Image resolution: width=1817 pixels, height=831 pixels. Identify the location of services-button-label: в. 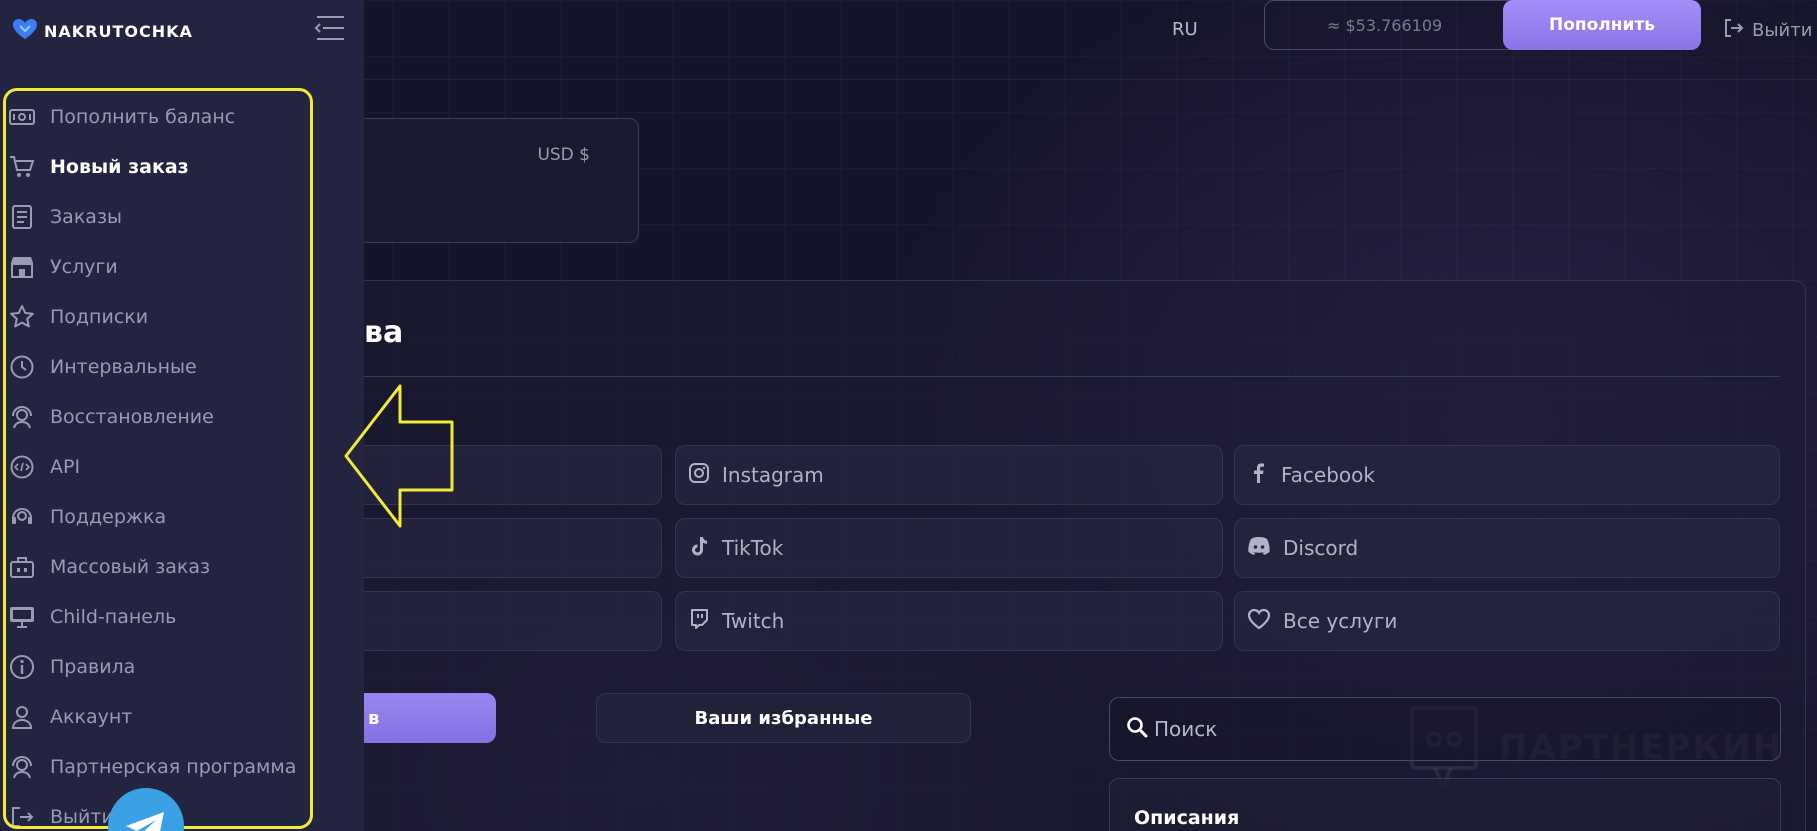
(374, 718).